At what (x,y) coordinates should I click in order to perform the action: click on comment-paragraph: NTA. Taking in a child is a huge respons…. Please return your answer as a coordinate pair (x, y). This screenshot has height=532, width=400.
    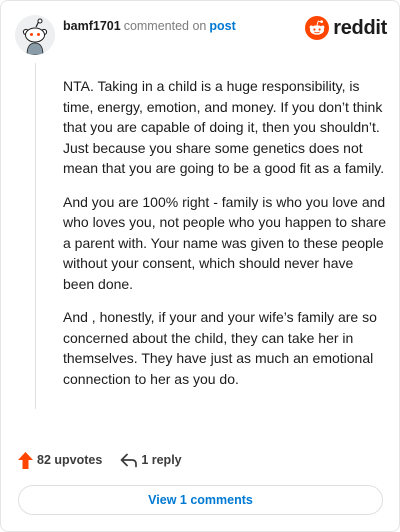
    Looking at the image, I should click on (224, 127).